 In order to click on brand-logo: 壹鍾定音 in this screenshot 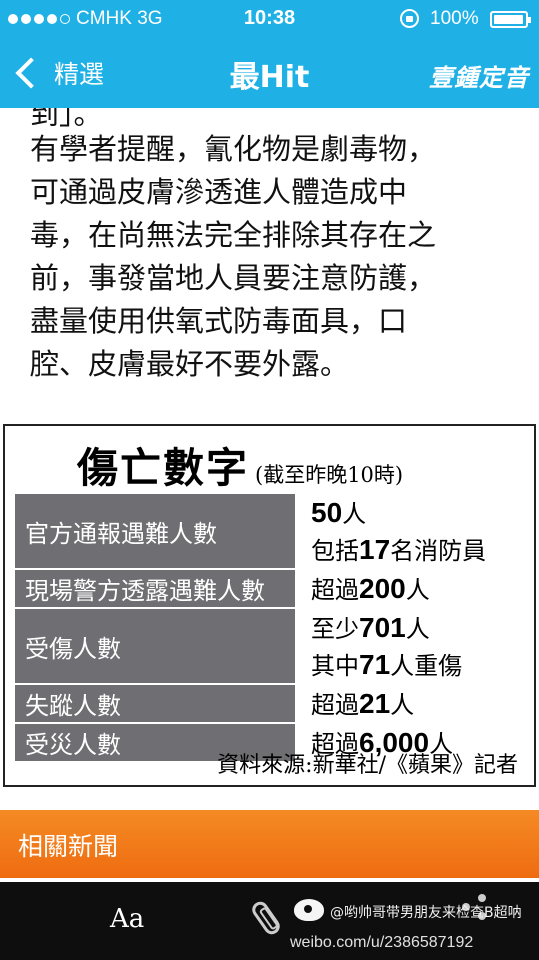, I will do `click(479, 78)`.